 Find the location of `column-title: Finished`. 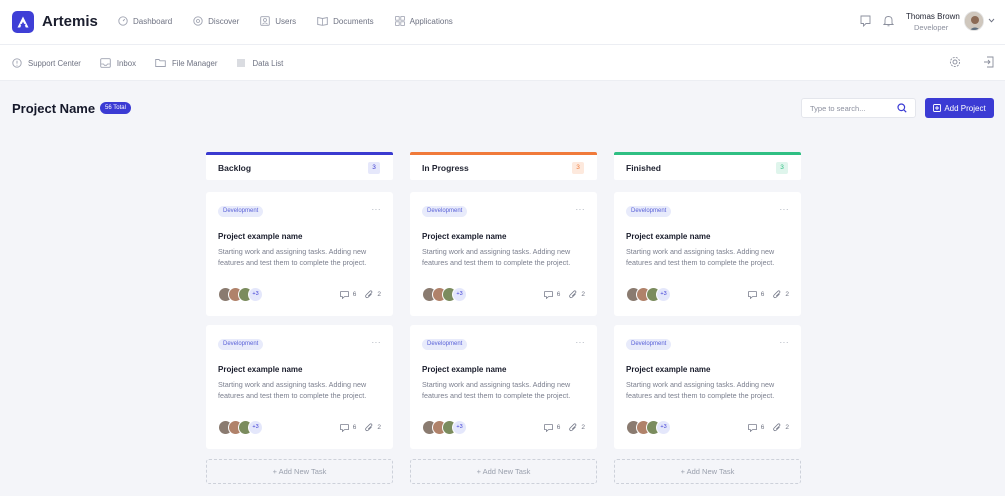

column-title: Finished is located at coordinates (643, 168).